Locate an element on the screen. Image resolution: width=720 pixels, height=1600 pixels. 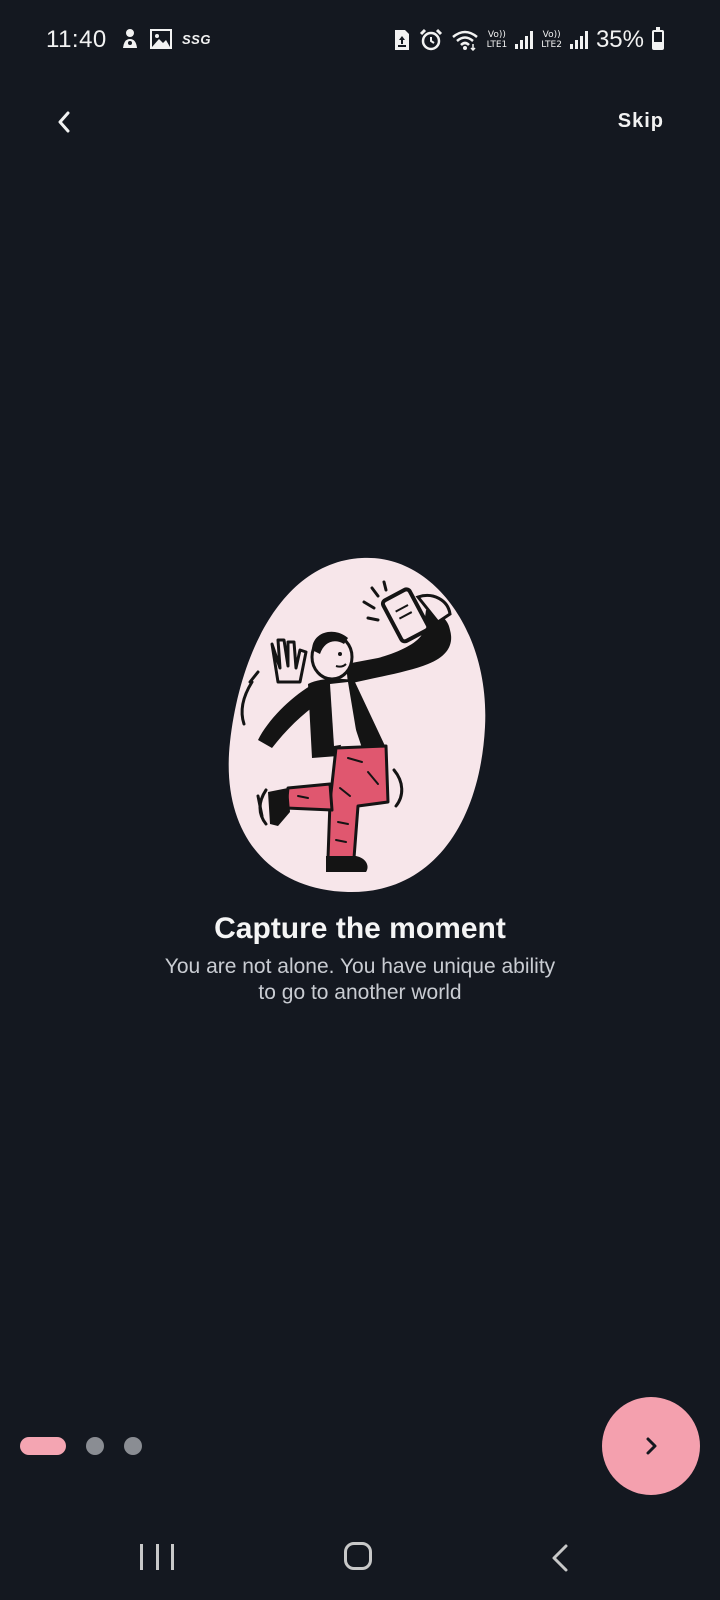
status-bar: 11:40 SSG Vo)) LTE1 Vo)) LTE2 35% is located at coordinates (360, 42).